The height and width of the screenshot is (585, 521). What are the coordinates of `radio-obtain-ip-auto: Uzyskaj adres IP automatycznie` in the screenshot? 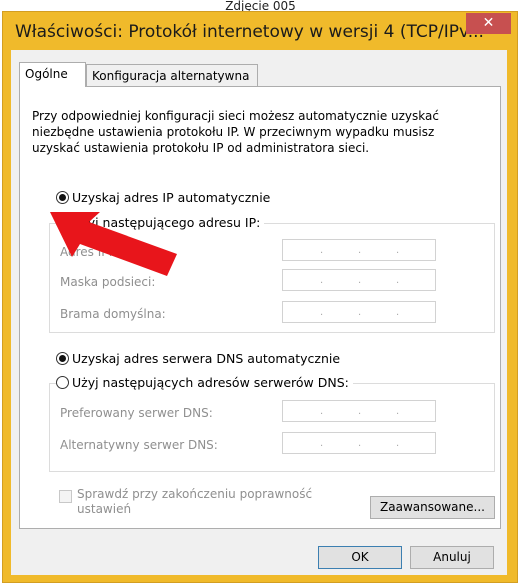 It's located at (163, 198).